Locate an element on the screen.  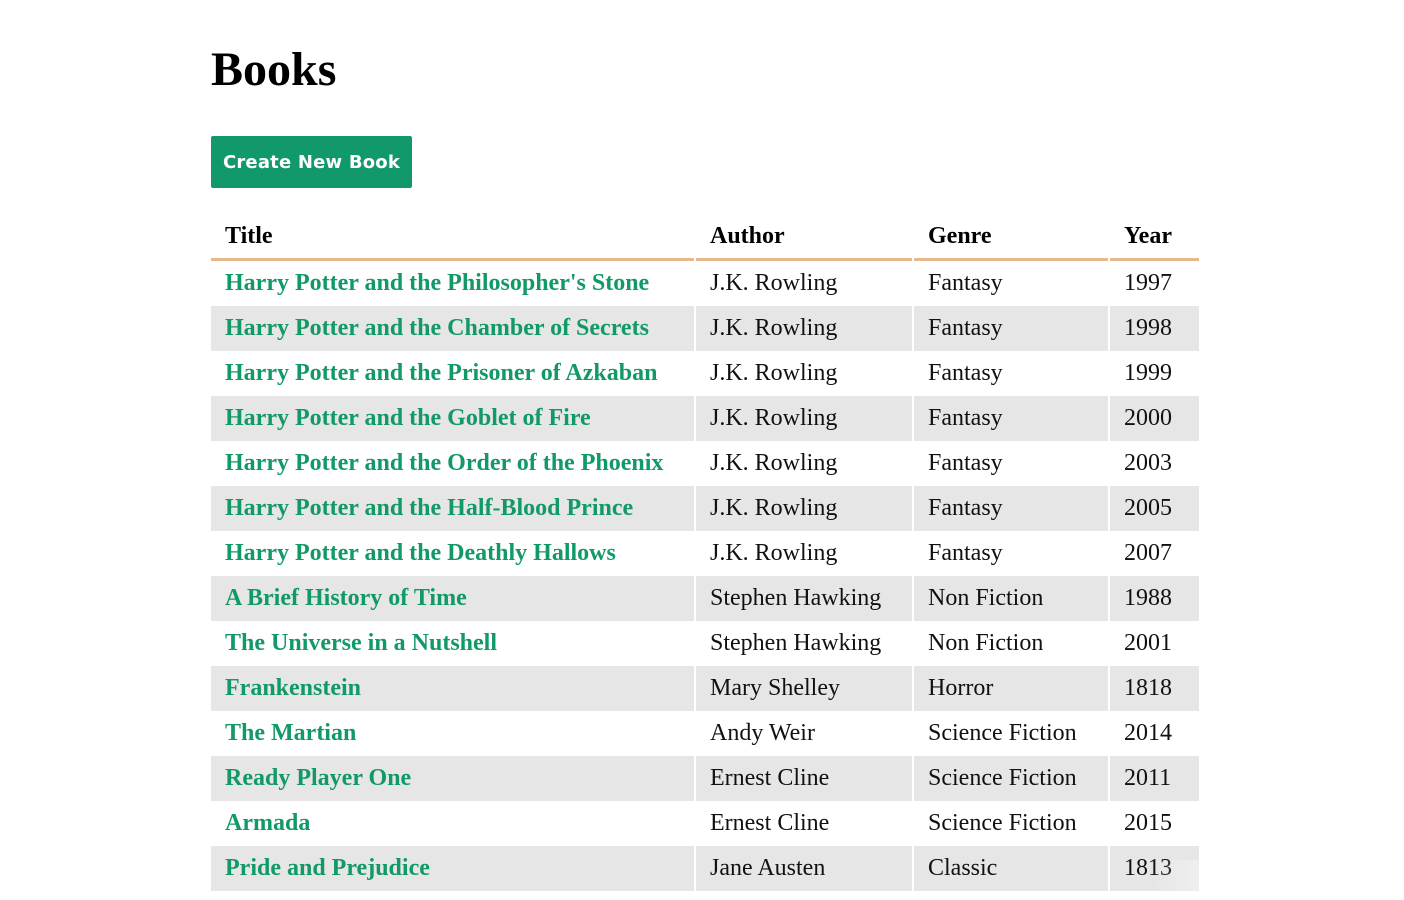
cell-title: Harry Potter and the Philosopher's Stone is located at coordinates (452, 283).